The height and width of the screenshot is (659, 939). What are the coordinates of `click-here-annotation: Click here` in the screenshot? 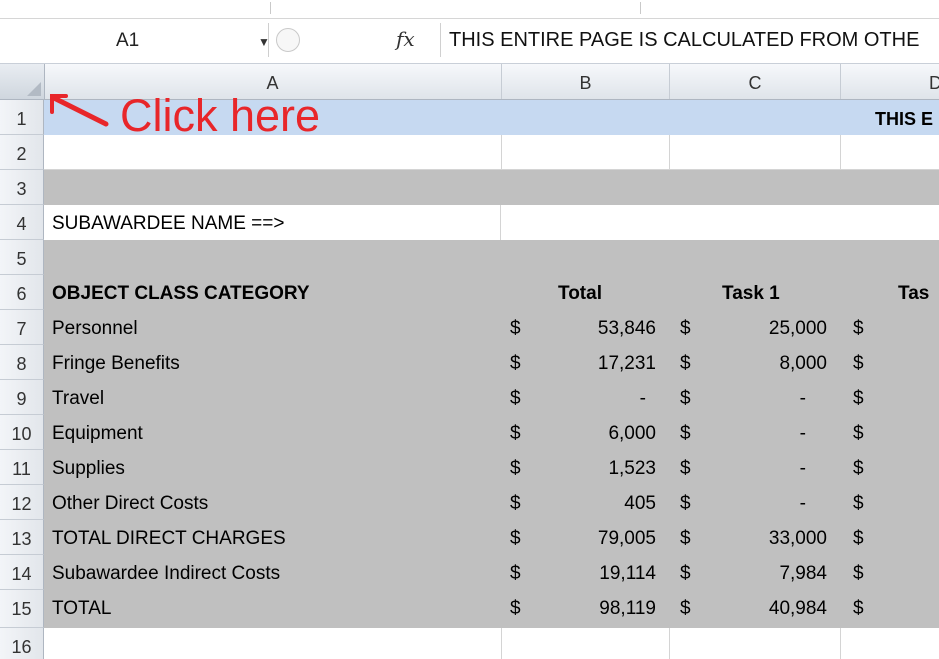 It's located at (220, 115).